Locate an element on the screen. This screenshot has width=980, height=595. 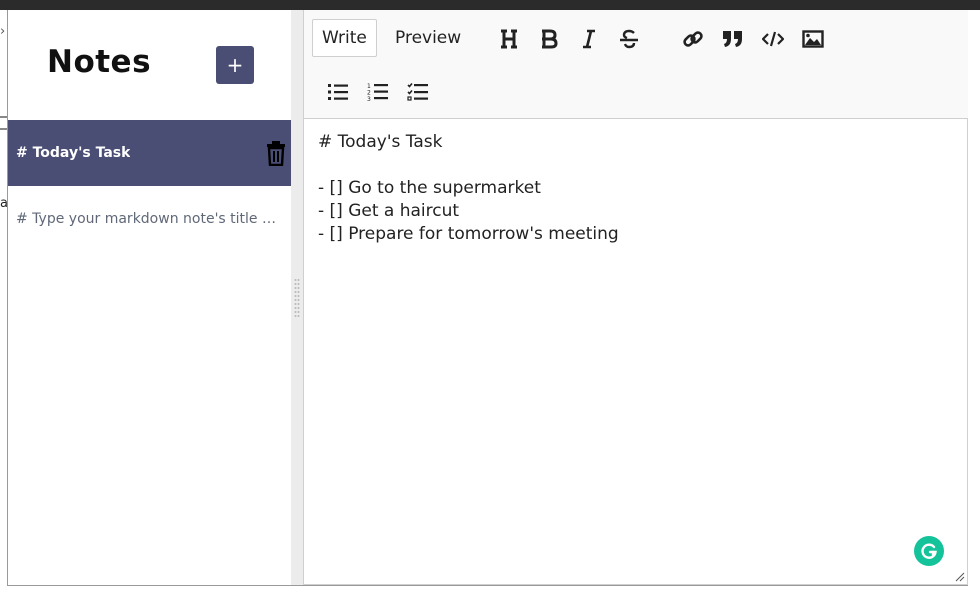
code-icon is located at coordinates (773, 39).